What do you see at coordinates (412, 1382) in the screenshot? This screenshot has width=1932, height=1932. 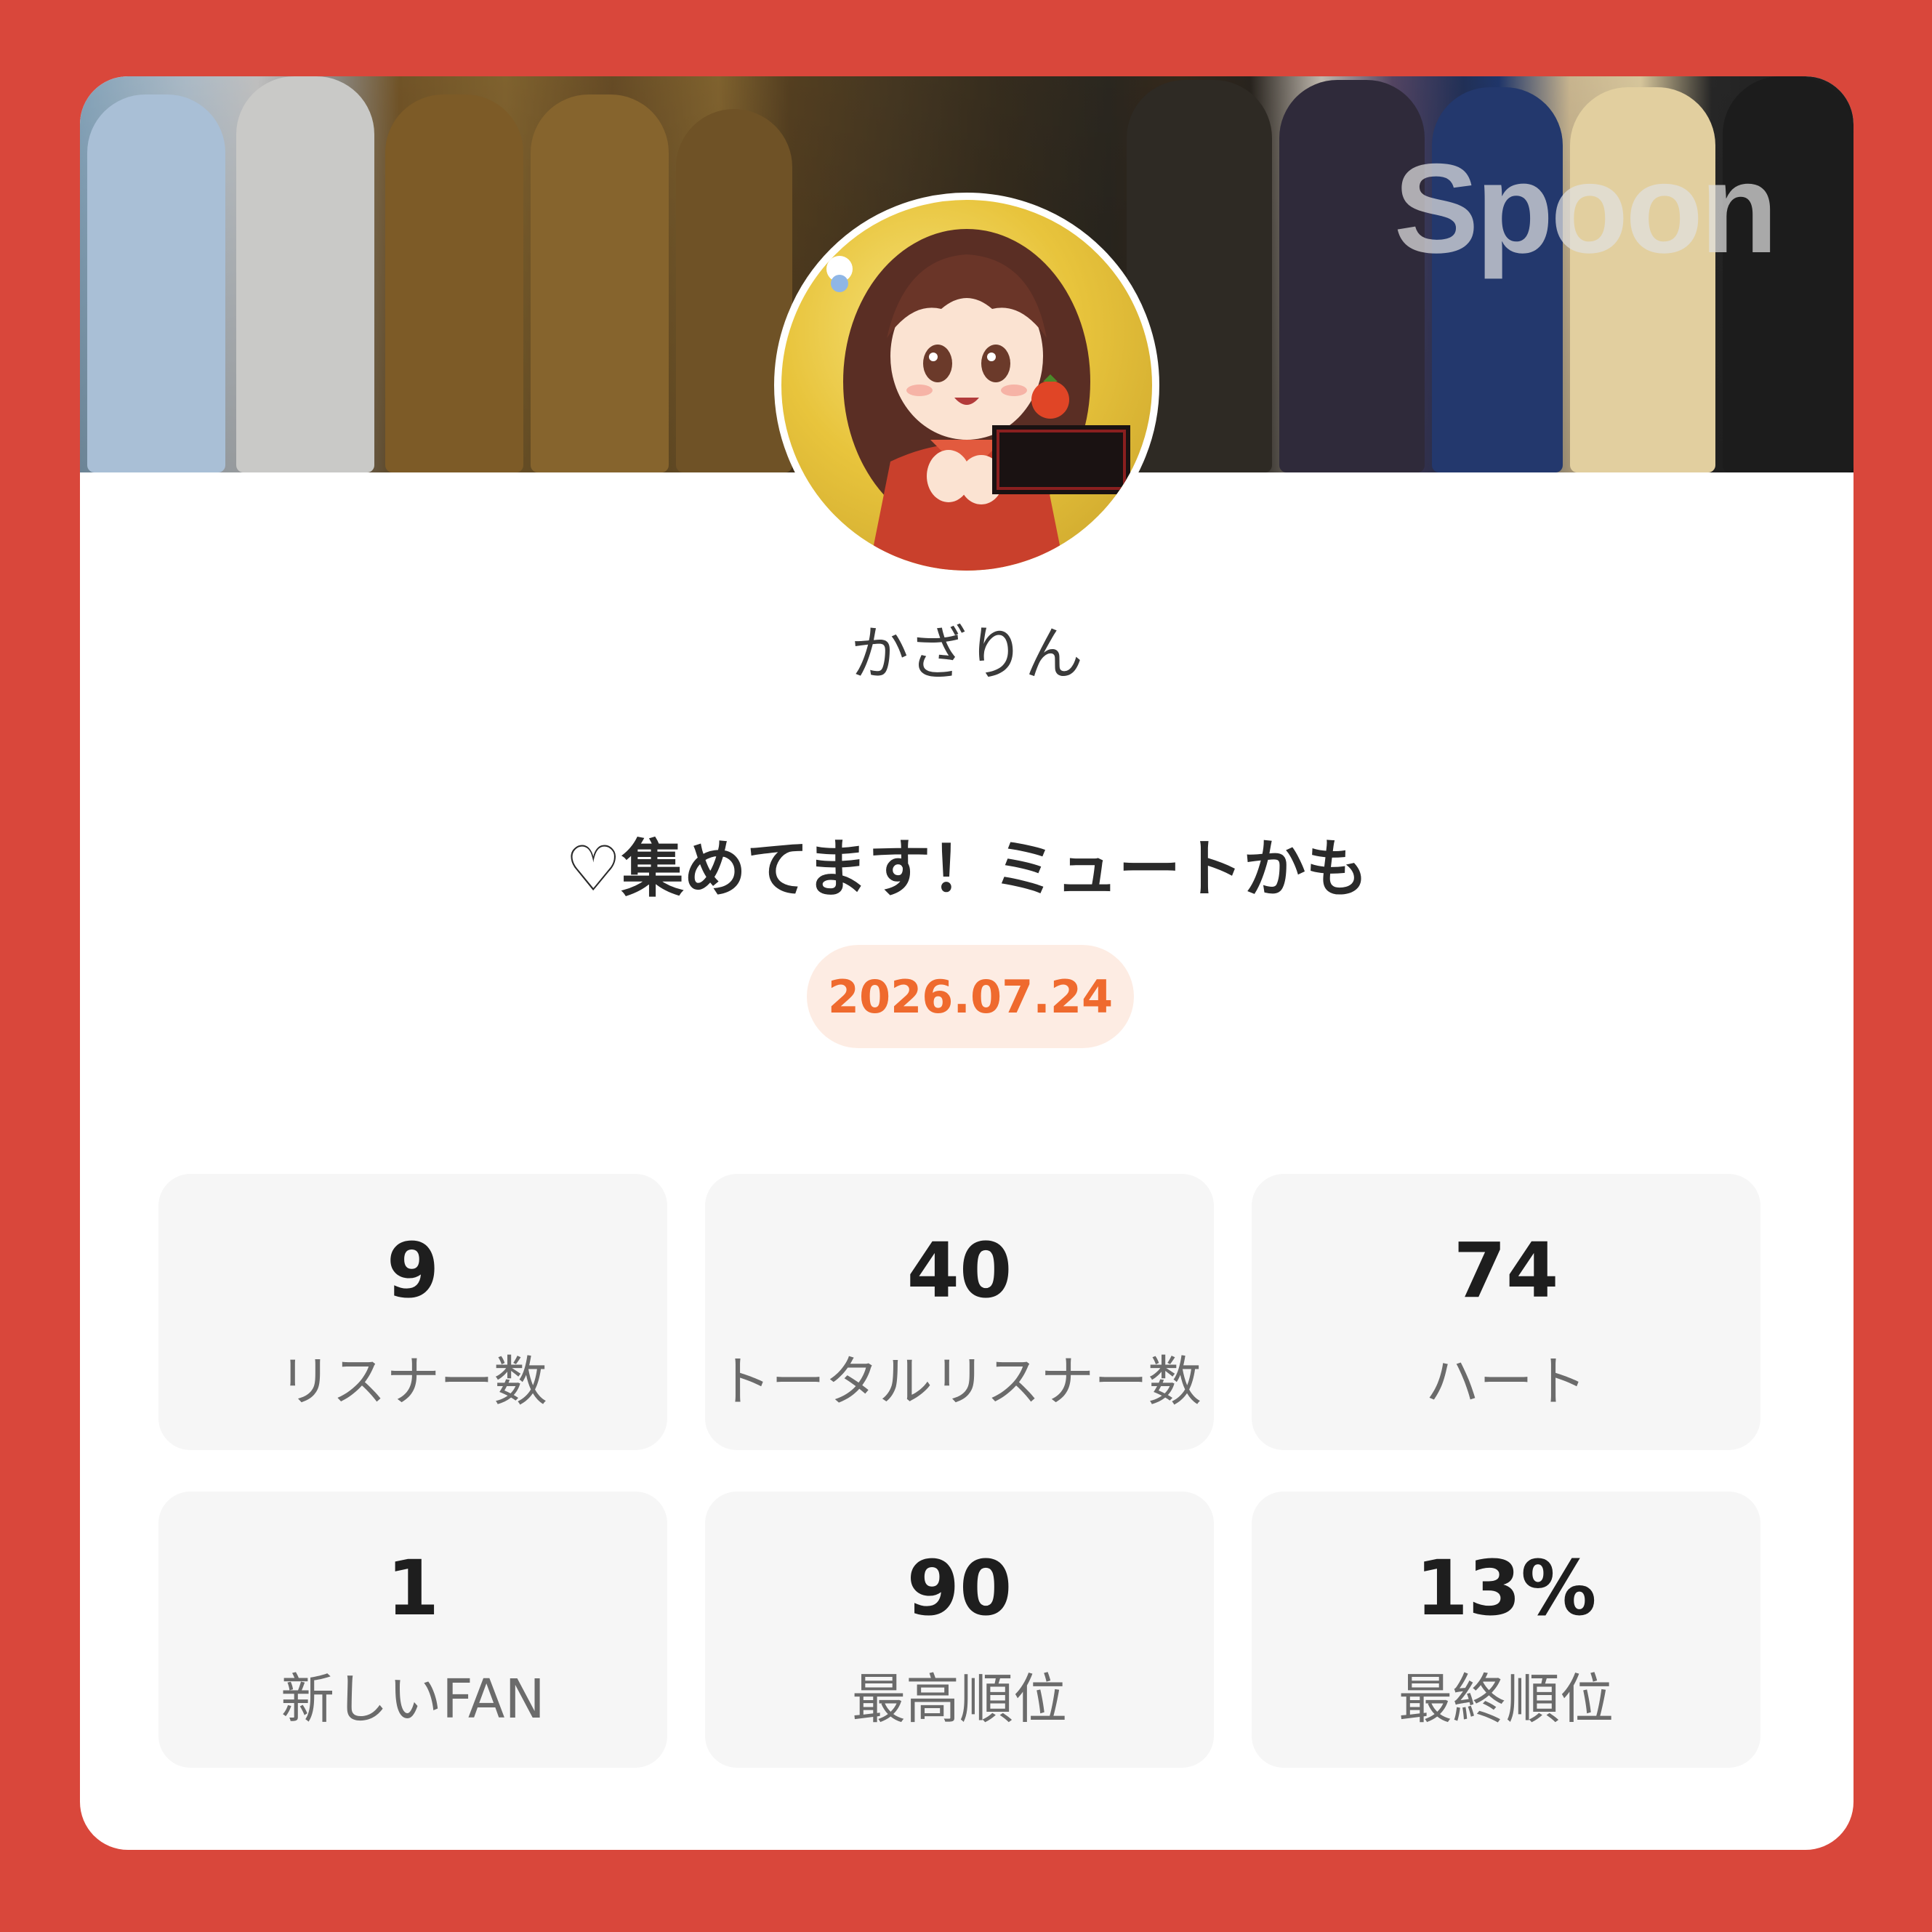 I see `stat-label: リスナー数` at bounding box center [412, 1382].